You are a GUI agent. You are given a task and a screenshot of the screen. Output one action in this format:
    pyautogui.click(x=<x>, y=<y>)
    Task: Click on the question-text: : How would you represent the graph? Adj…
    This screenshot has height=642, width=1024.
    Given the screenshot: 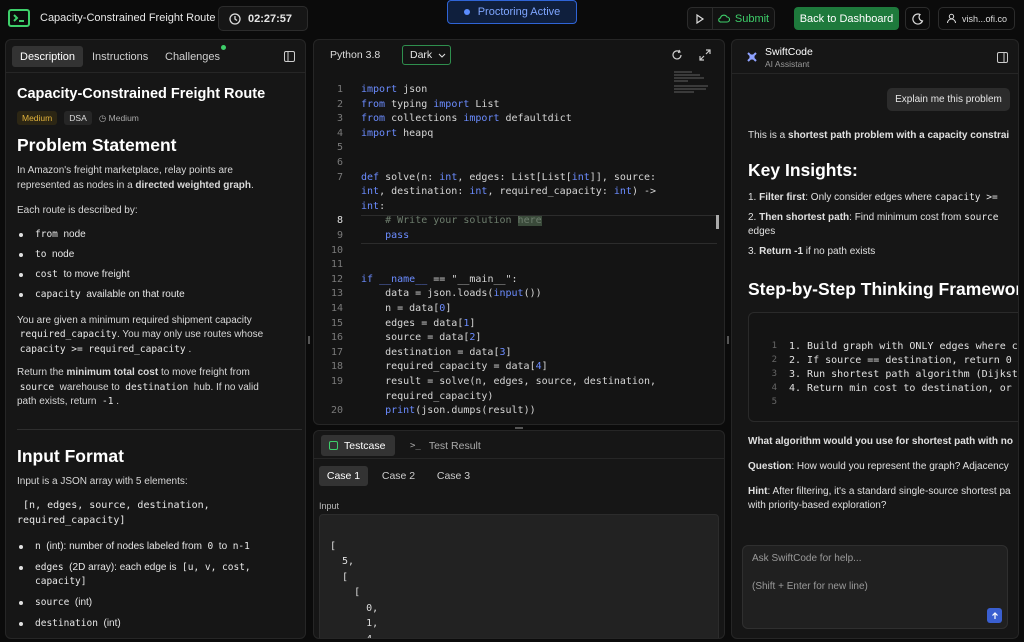 What is the action you would take?
    pyautogui.click(x=900, y=466)
    